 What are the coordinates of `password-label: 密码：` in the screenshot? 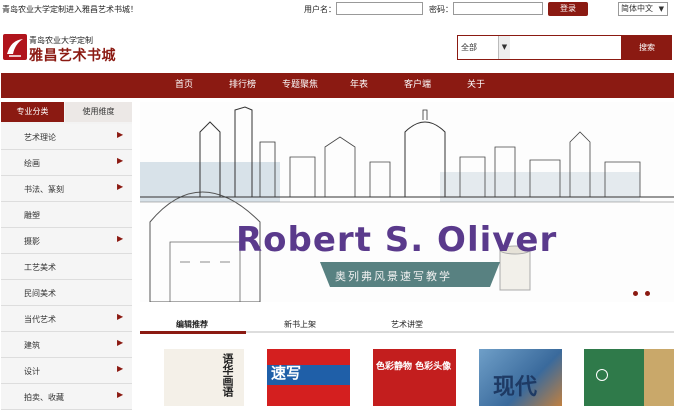 It's located at (441, 9).